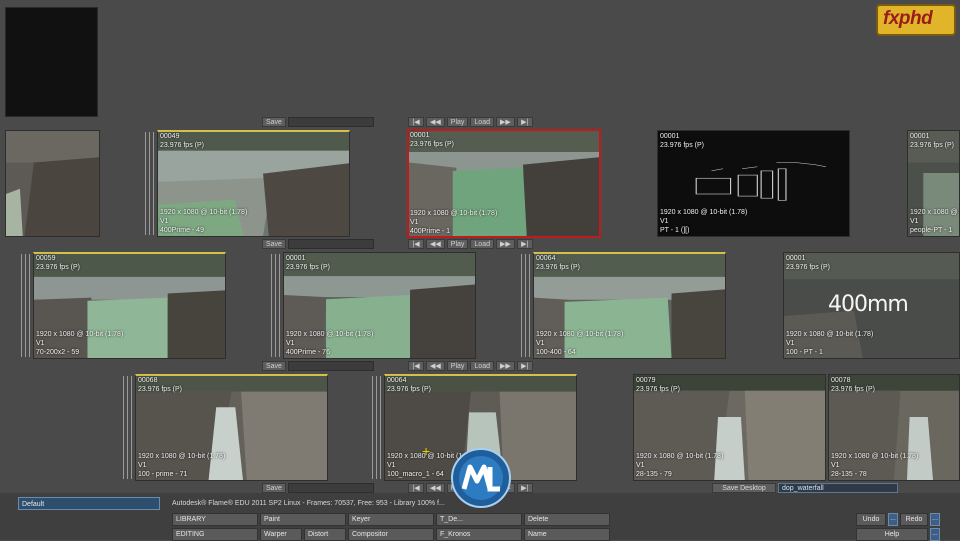 The image size is (960, 541). I want to click on menu-delete: Delete, so click(567, 519).